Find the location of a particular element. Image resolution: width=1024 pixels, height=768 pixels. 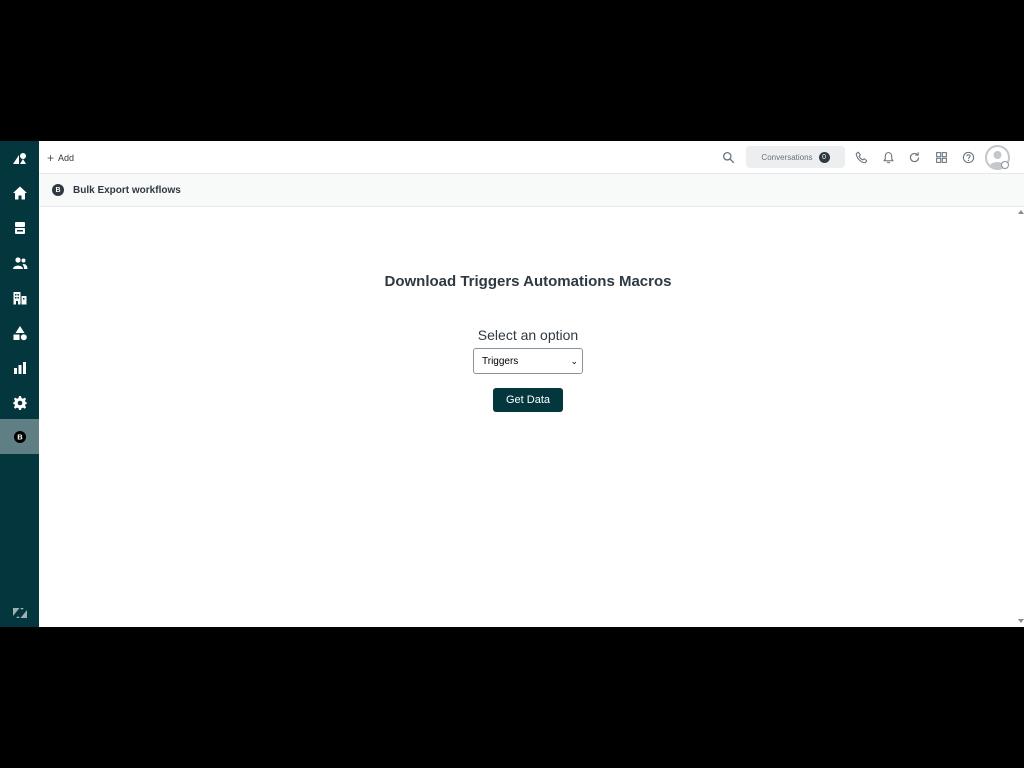

zendesk-logo-icon is located at coordinates (19, 158).